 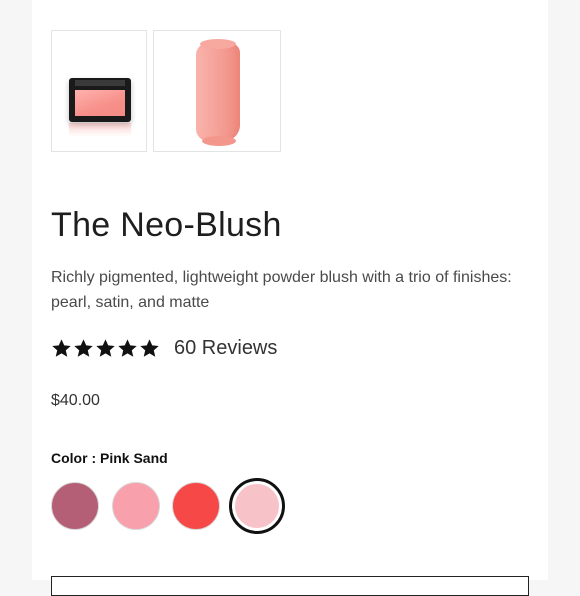 I want to click on reviews-link: 60 Reviews, so click(x=225, y=348).